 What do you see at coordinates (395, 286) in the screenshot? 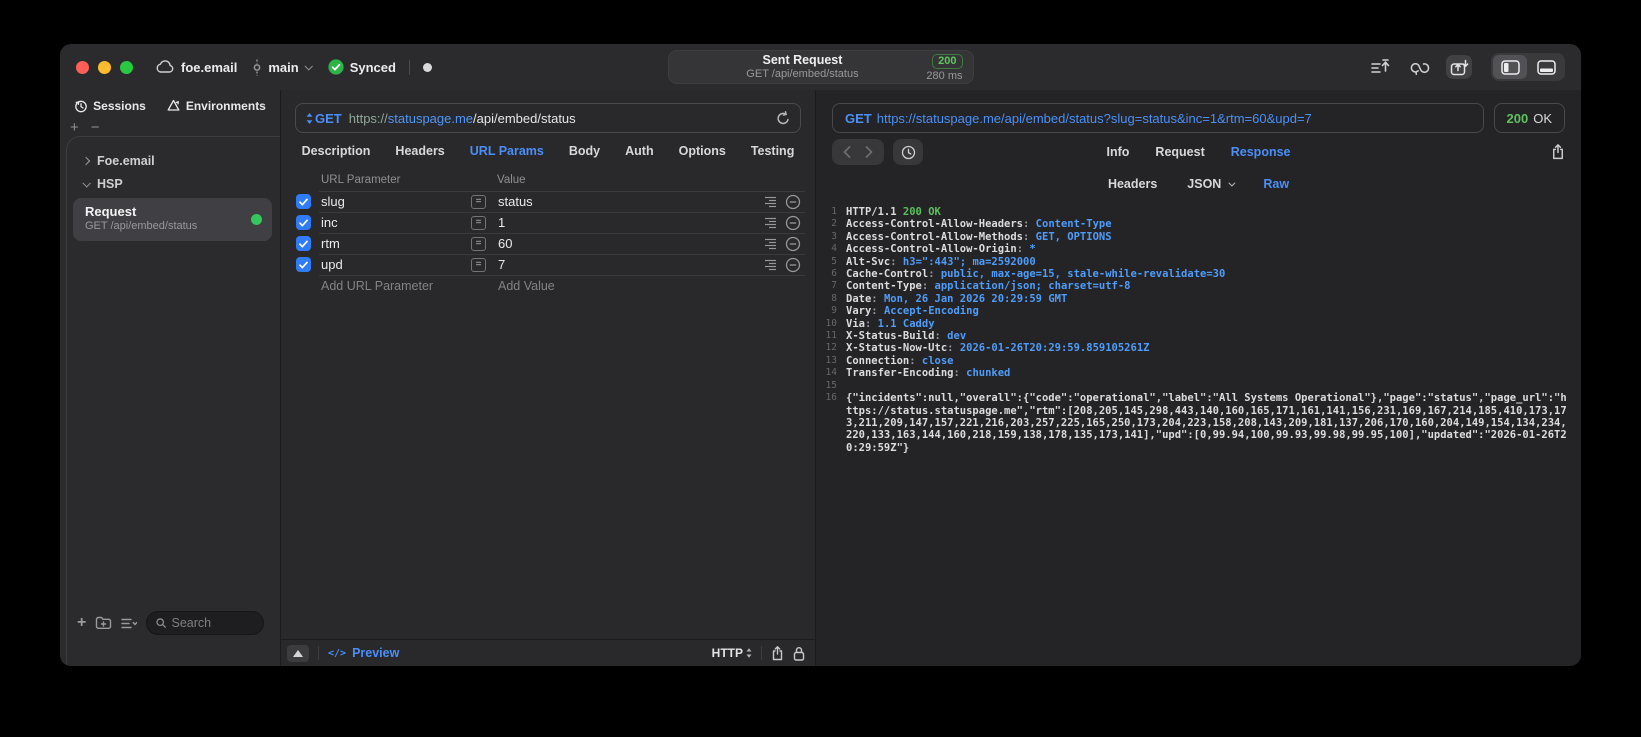
I see `add-param-name-placeholder: Add URL Parameter` at bounding box center [395, 286].